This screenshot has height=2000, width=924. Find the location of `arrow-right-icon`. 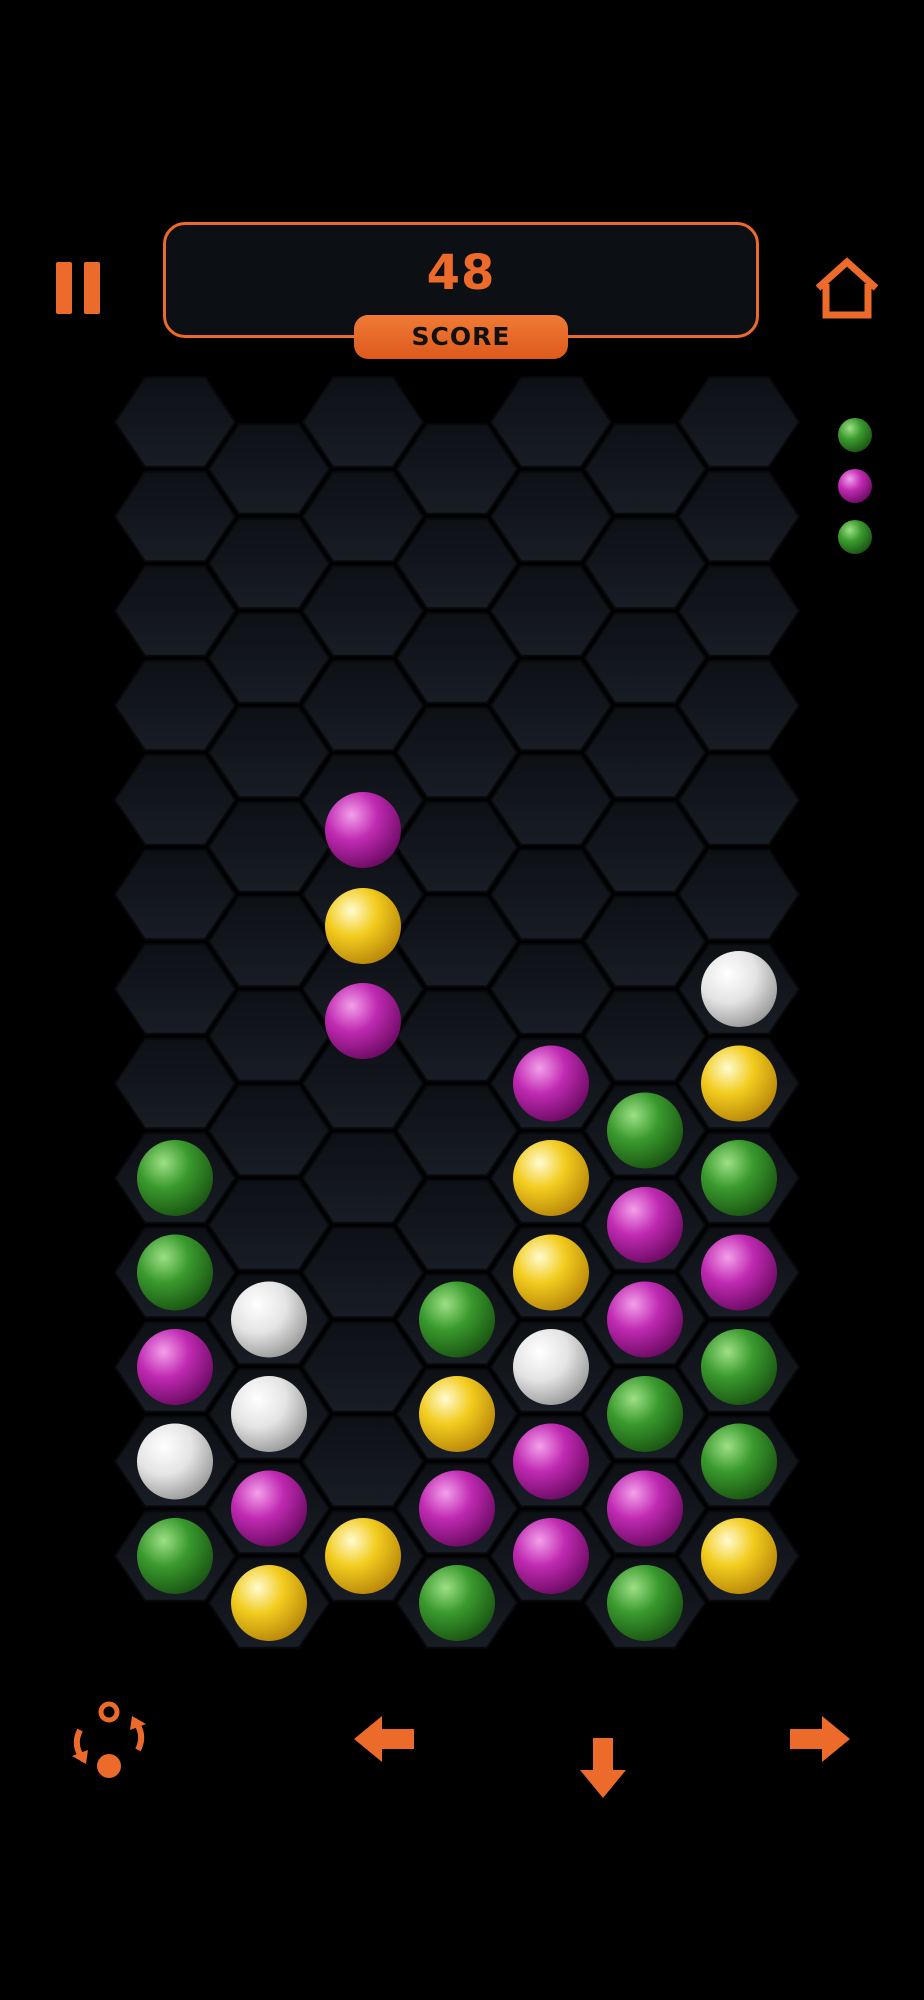

arrow-right-icon is located at coordinates (820, 1739).